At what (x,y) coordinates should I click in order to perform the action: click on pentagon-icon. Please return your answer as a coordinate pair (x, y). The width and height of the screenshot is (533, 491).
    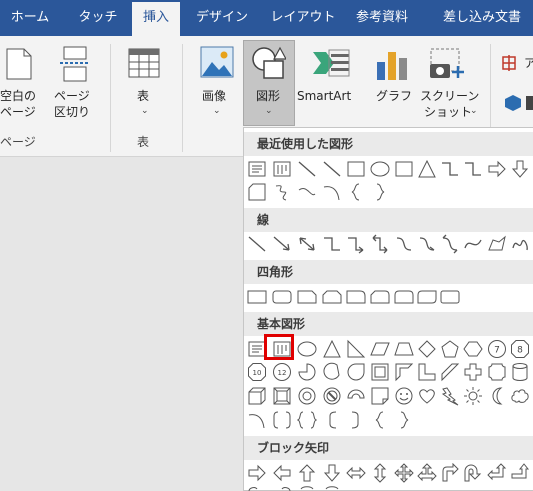
    Looking at the image, I should click on (450, 349).